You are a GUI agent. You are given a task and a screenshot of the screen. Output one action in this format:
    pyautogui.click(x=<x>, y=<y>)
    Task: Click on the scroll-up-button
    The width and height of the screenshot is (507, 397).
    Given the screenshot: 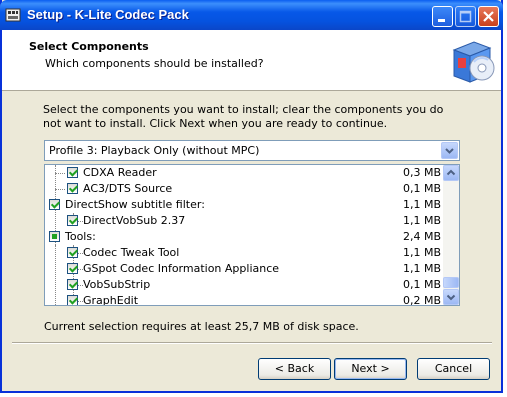 What is the action you would take?
    pyautogui.click(x=451, y=173)
    